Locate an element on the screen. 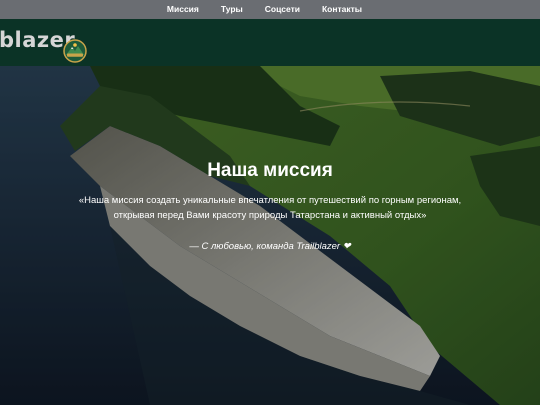  top-nav: Миссия Туры Соцсети Контакты is located at coordinates (270, 9).